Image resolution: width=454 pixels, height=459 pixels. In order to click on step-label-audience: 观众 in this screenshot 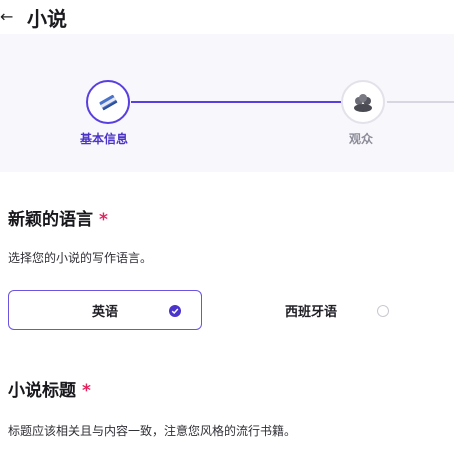, I will do `click(361, 138)`.